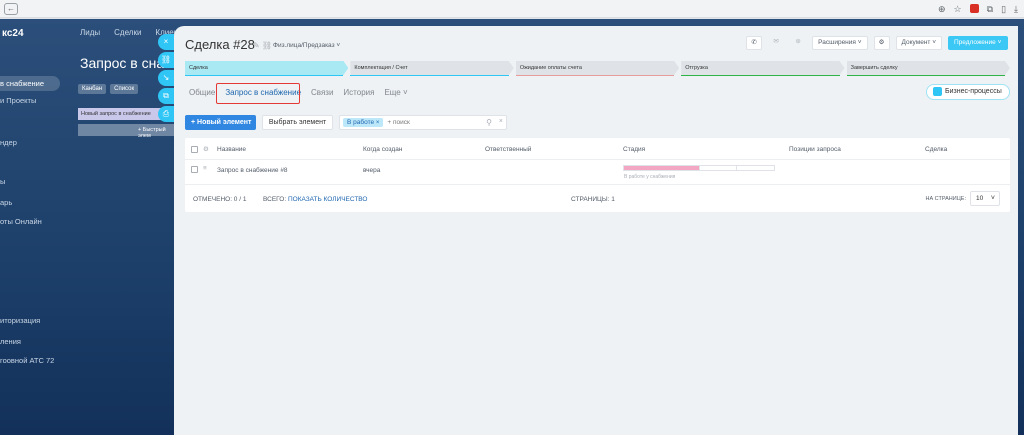 The image size is (1024, 435). What do you see at coordinates (166, 96) in the screenshot?
I see `open-new-window-icon: ⧉` at bounding box center [166, 96].